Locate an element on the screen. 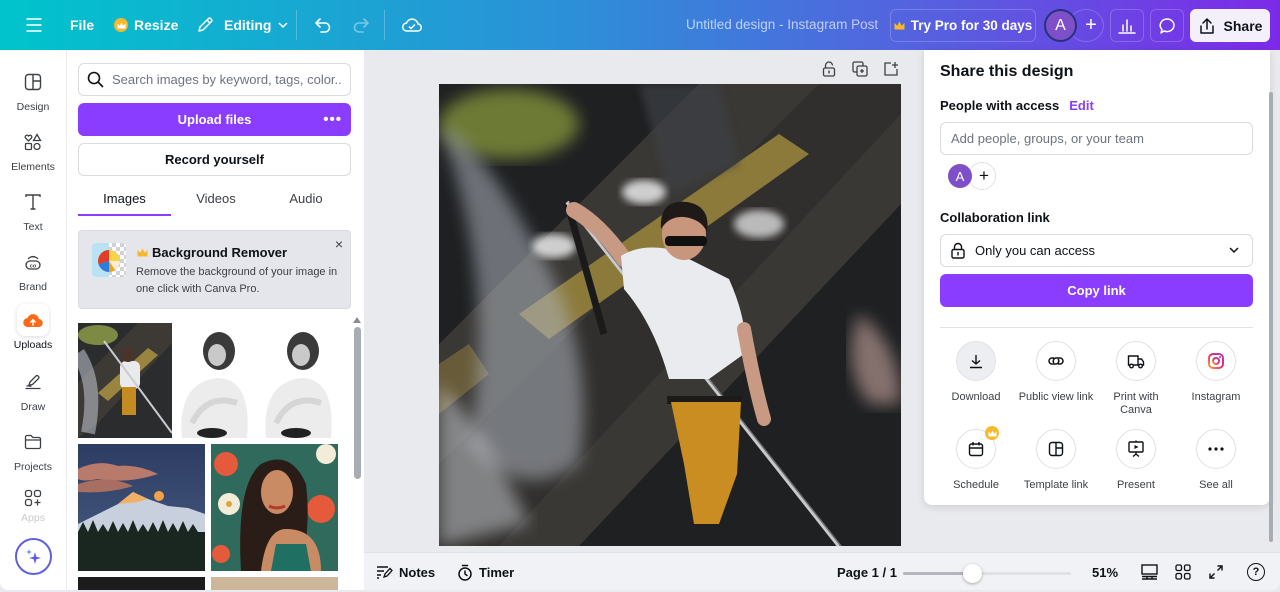  zoom-slider-thumb is located at coordinates (973, 573).